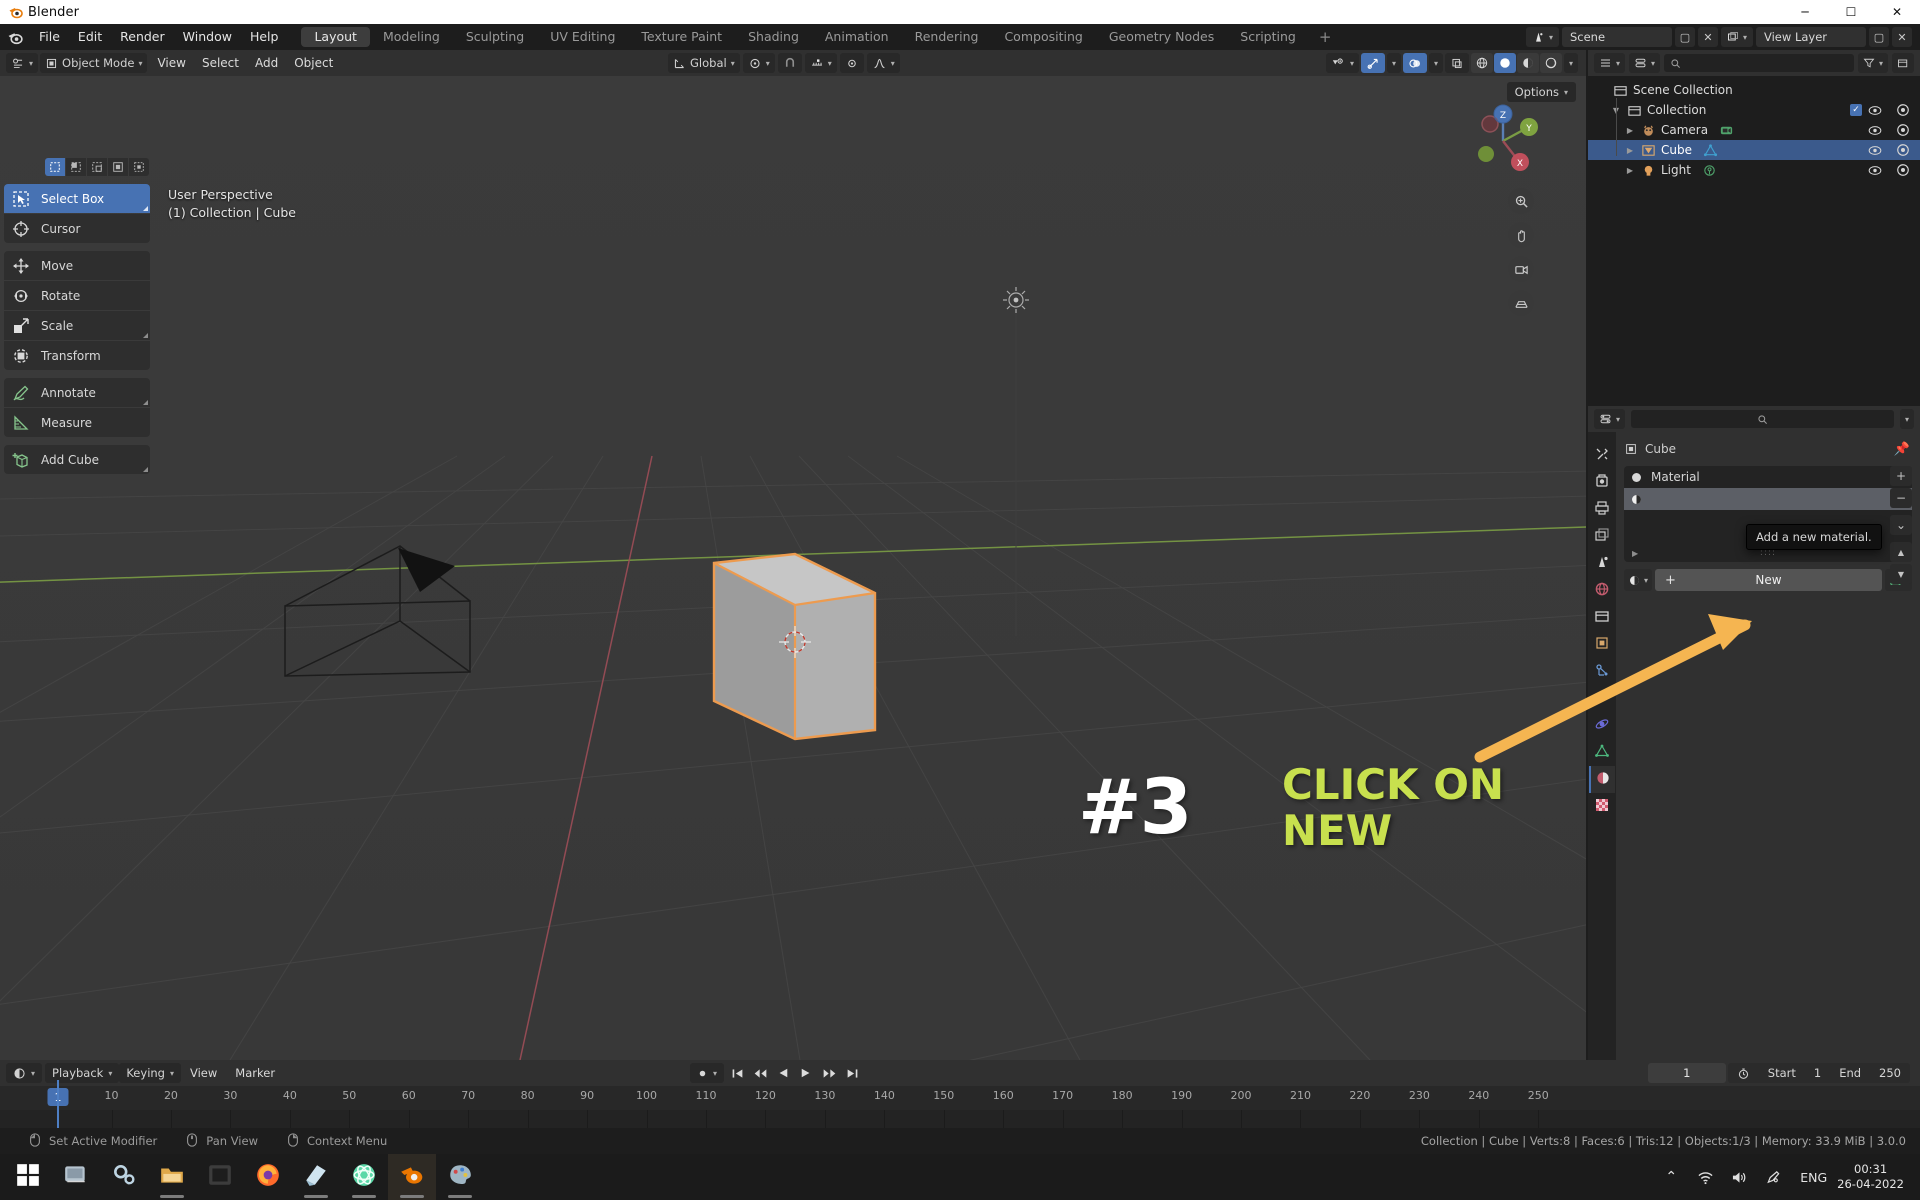 Image resolution: width=1920 pixels, height=1200 pixels. Describe the element at coordinates (1602, 752) in the screenshot. I see `object-data-tab` at that location.